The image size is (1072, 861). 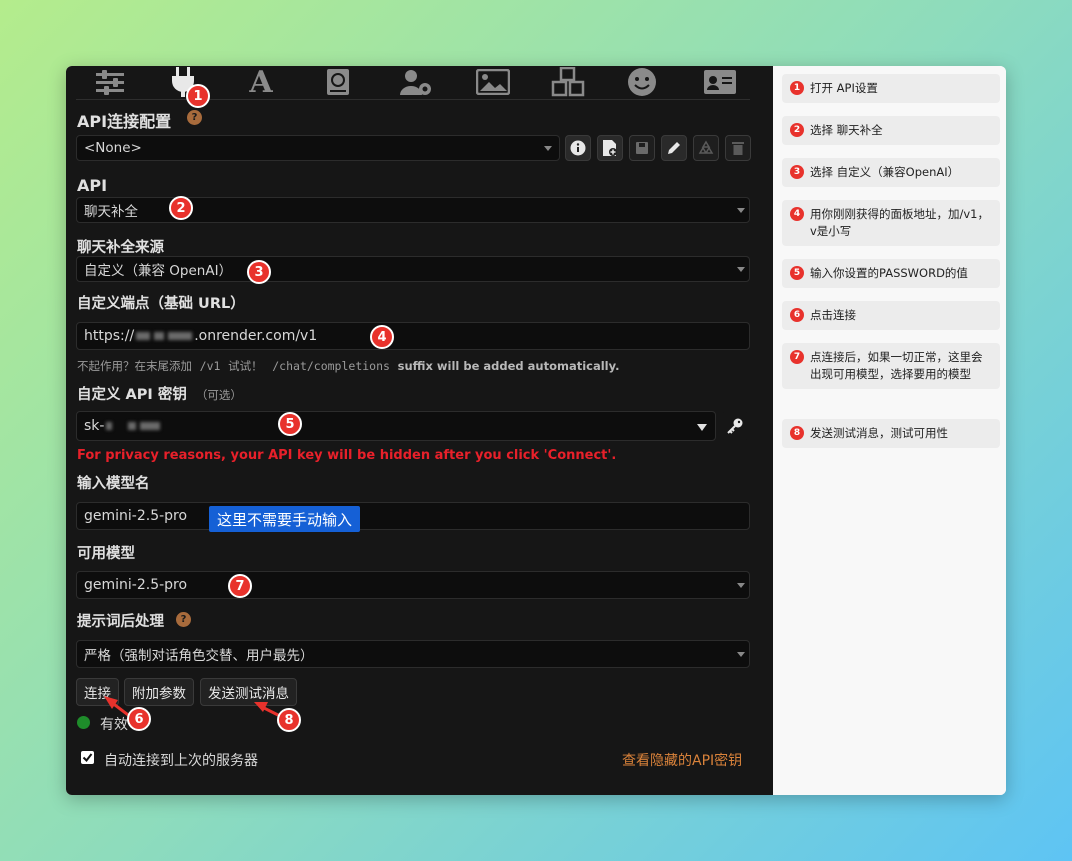 What do you see at coordinates (181, 208) in the screenshot?
I see `step-badge-2: 2` at bounding box center [181, 208].